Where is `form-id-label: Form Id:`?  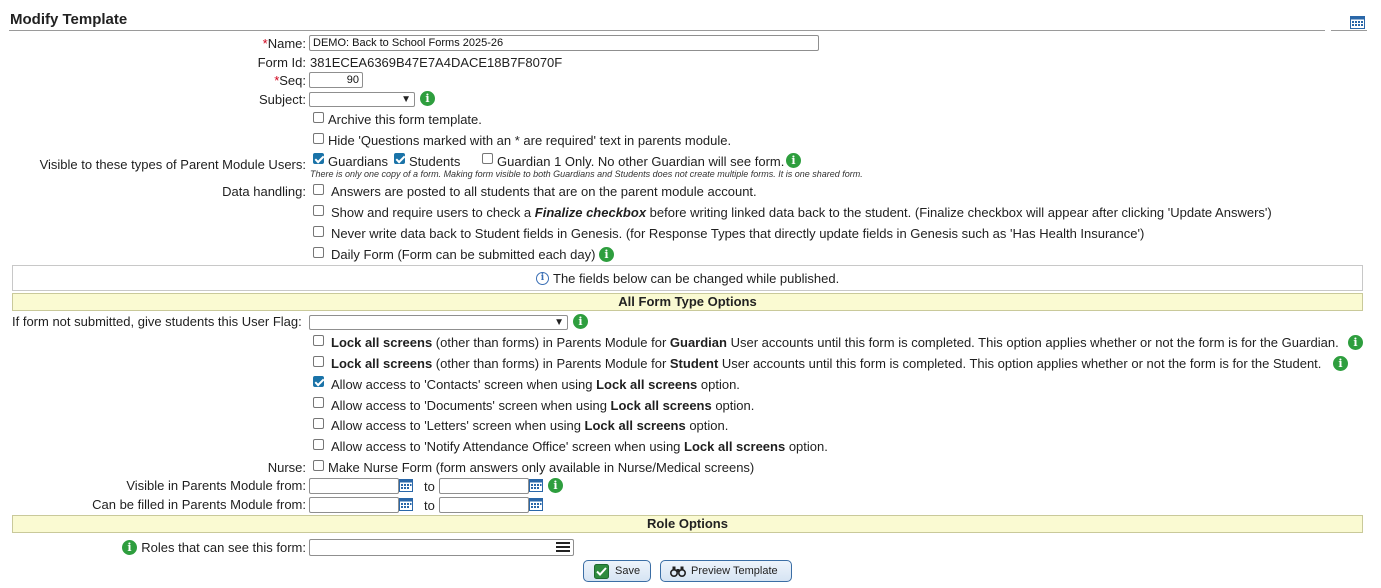 form-id-label: Form Id: is located at coordinates (281, 62).